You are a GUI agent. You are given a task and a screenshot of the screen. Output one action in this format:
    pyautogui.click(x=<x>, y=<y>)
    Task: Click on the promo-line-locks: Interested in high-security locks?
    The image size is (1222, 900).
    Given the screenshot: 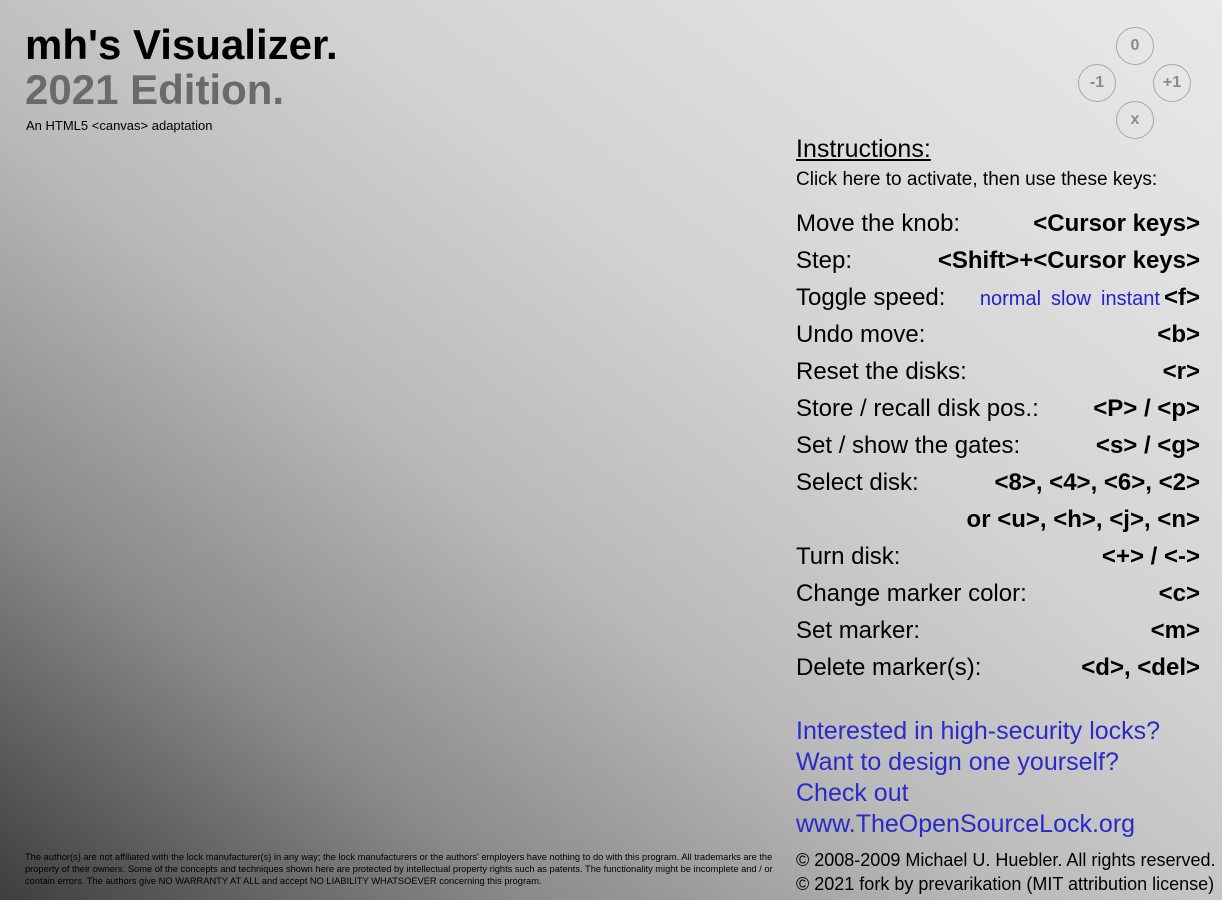 What is the action you would take?
    pyautogui.click(x=978, y=731)
    